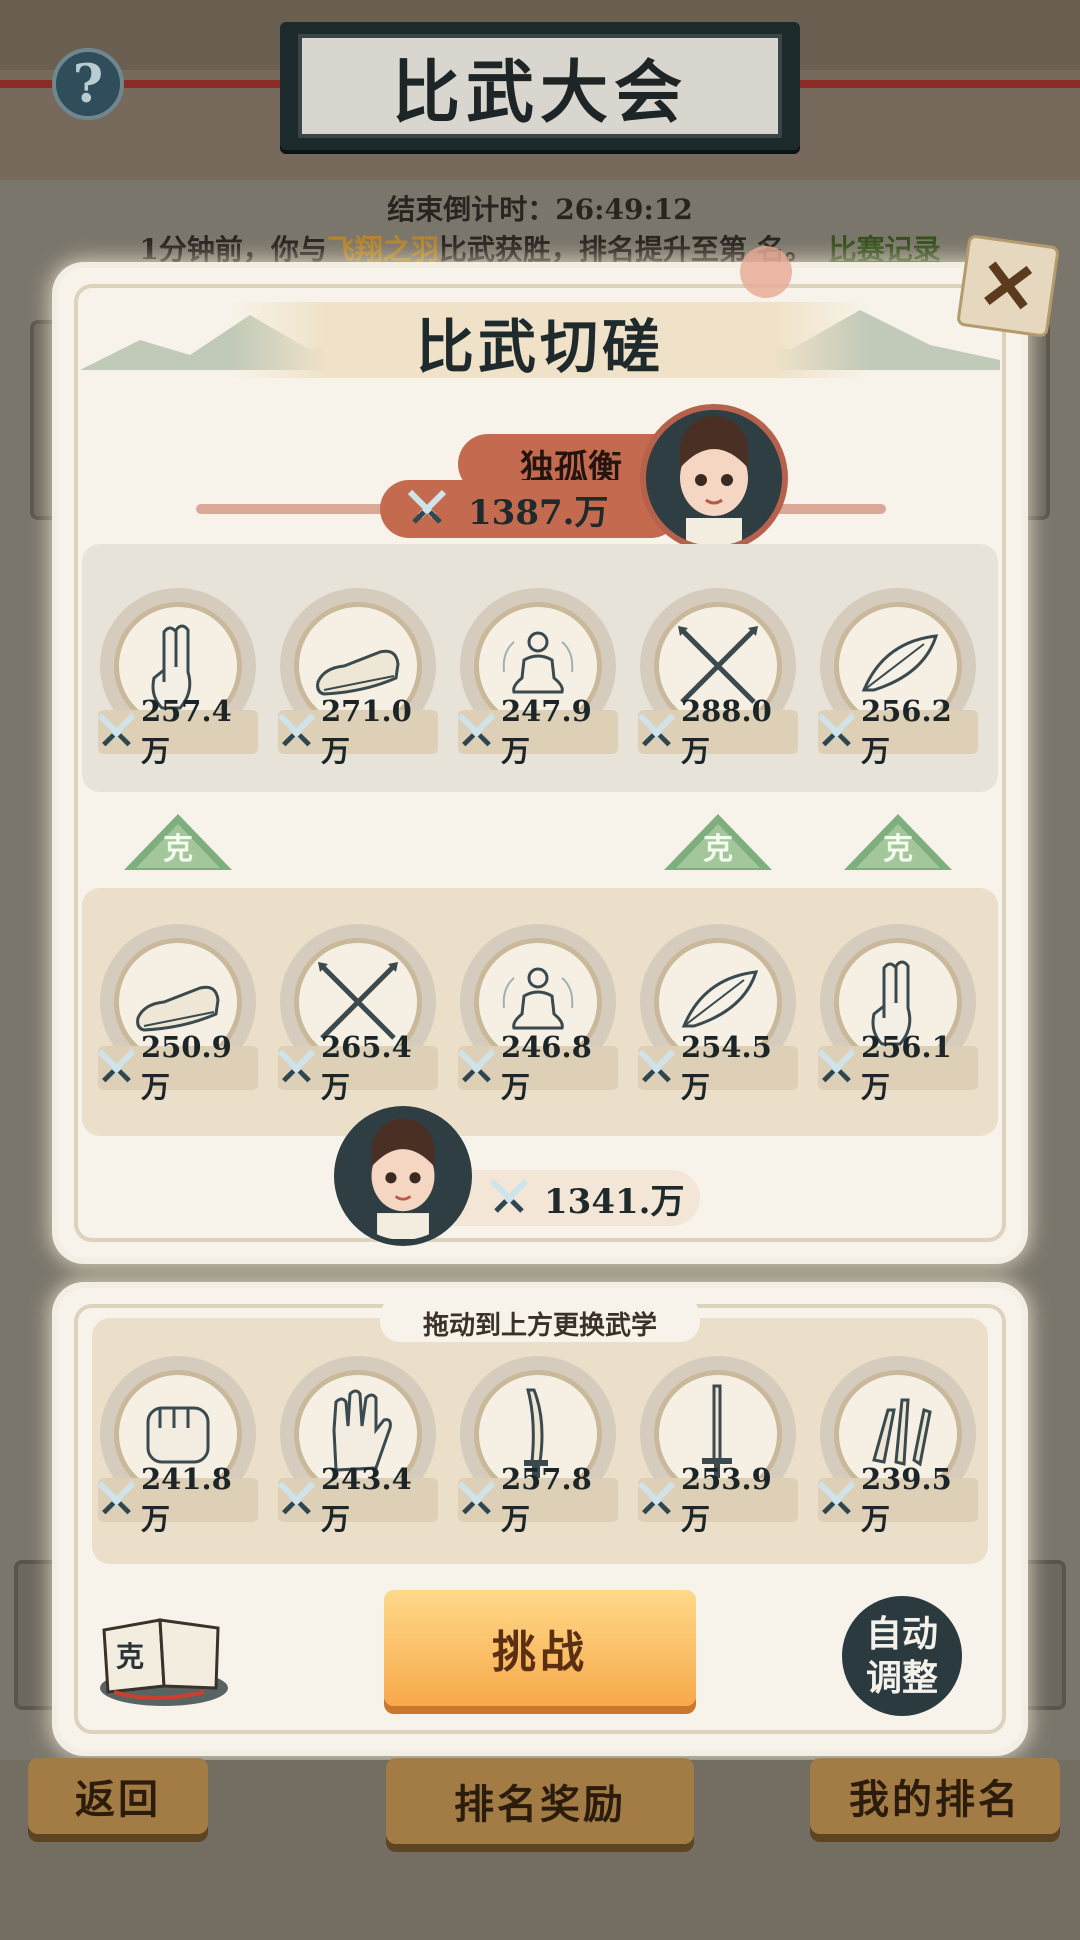 The height and width of the screenshot is (1940, 1080). I want to click on countdown-text: 结束倒计时：26:49:12, so click(540, 209).